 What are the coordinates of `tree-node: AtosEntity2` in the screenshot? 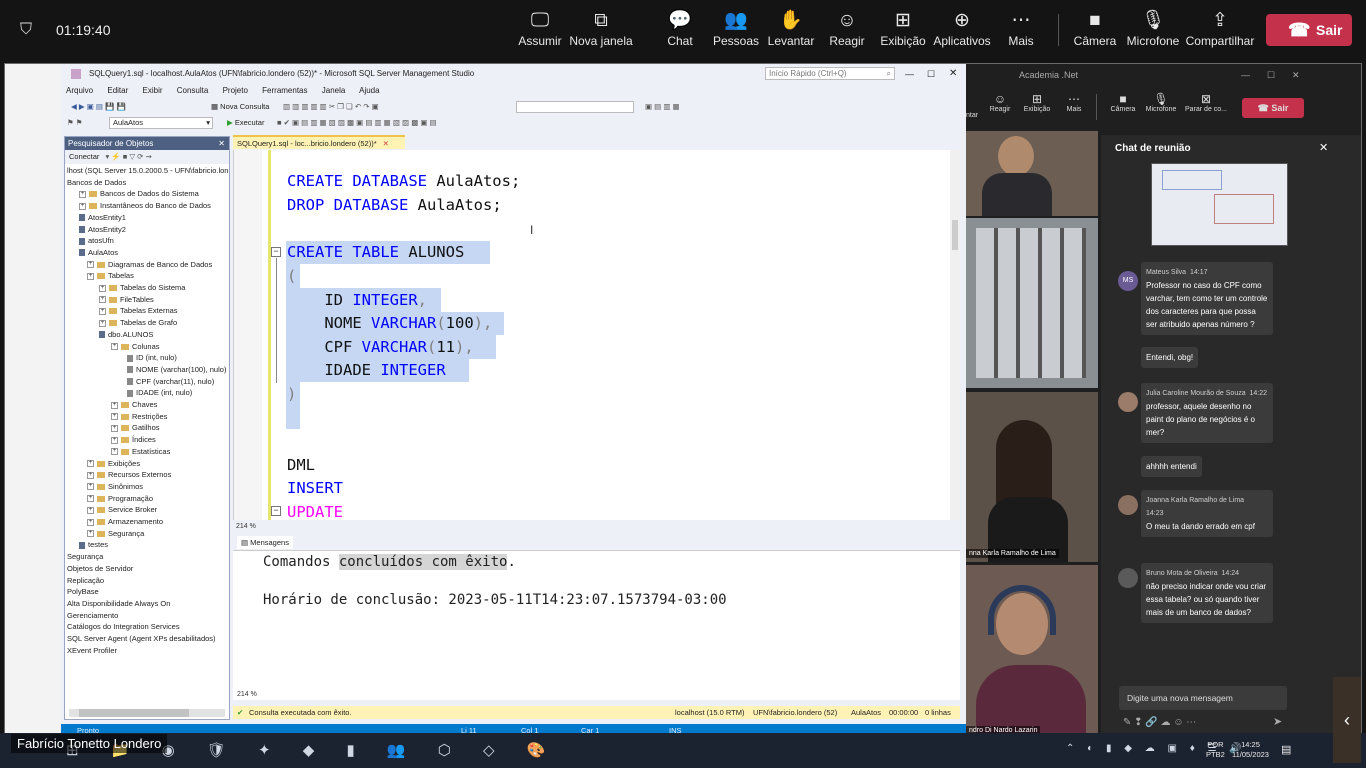 It's located at (102, 229).